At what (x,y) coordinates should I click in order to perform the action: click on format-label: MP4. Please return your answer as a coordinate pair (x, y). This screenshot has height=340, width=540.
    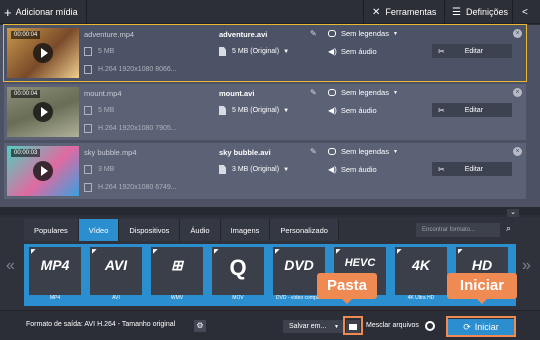
    Looking at the image, I should click on (55, 298).